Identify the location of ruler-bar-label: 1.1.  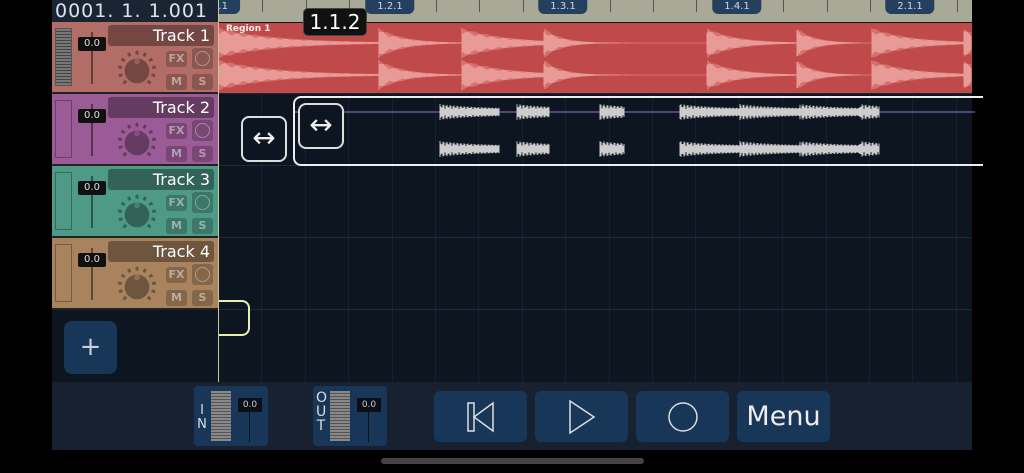
(229, 7).